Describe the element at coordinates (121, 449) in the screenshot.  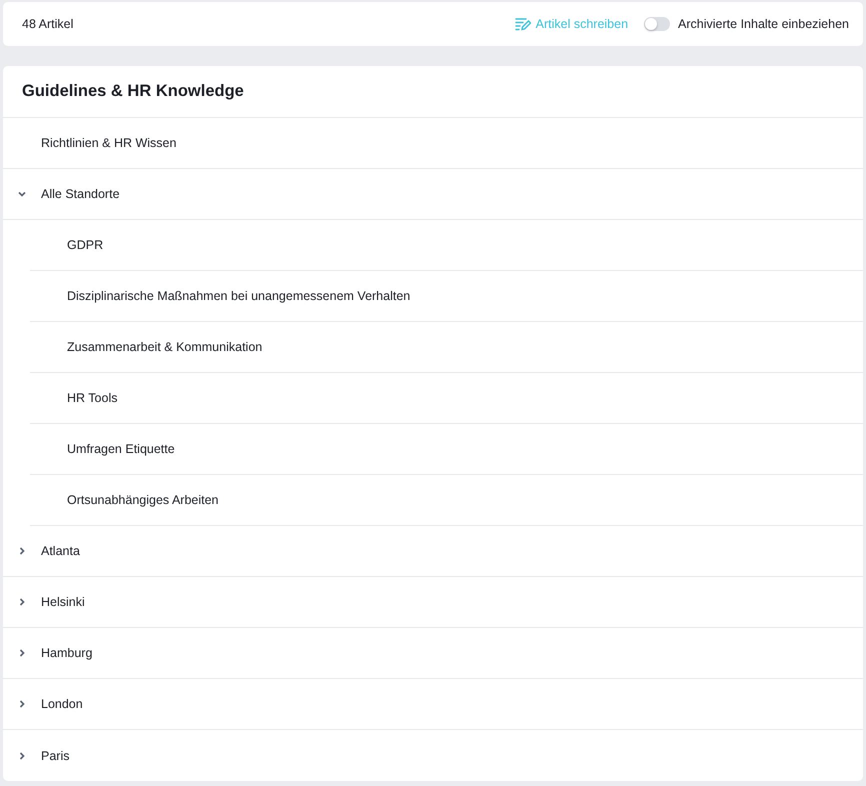
I see `article-item: Umfragen Etiquette` at that location.